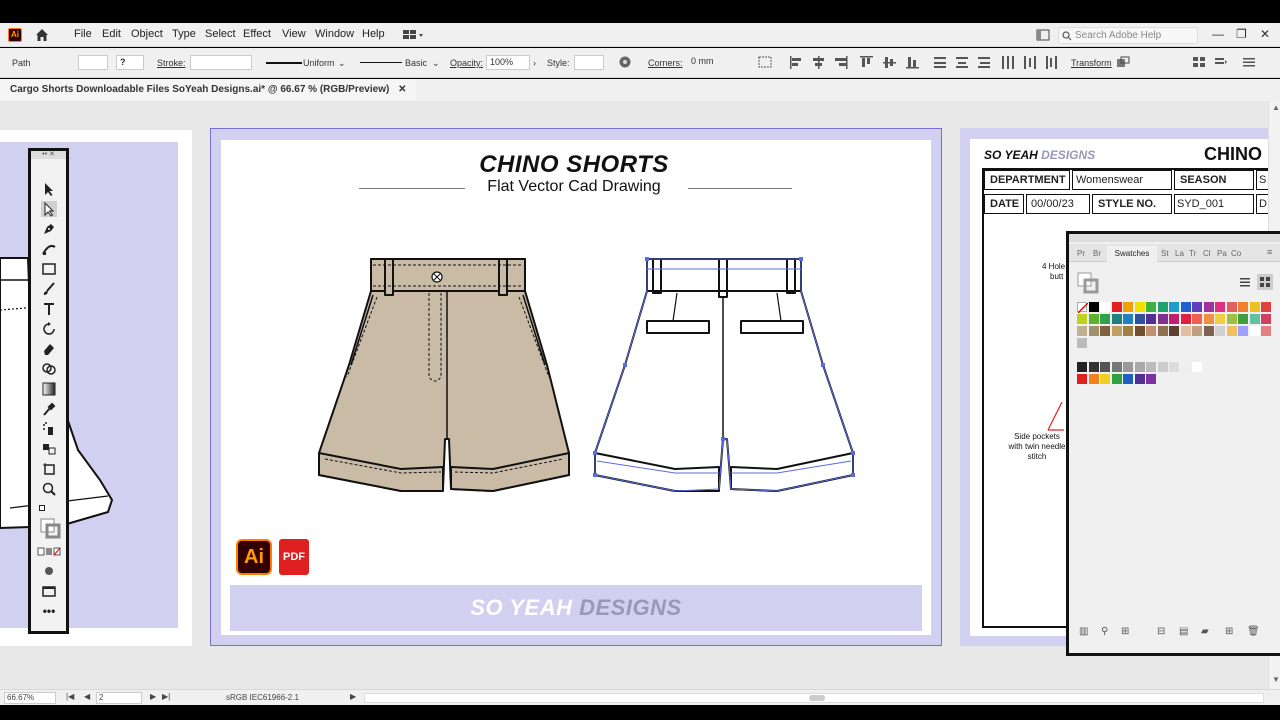 Image resolution: width=1280 pixels, height=720 pixels. What do you see at coordinates (221, 62) in the screenshot?
I see `stroke-weight-input` at bounding box center [221, 62].